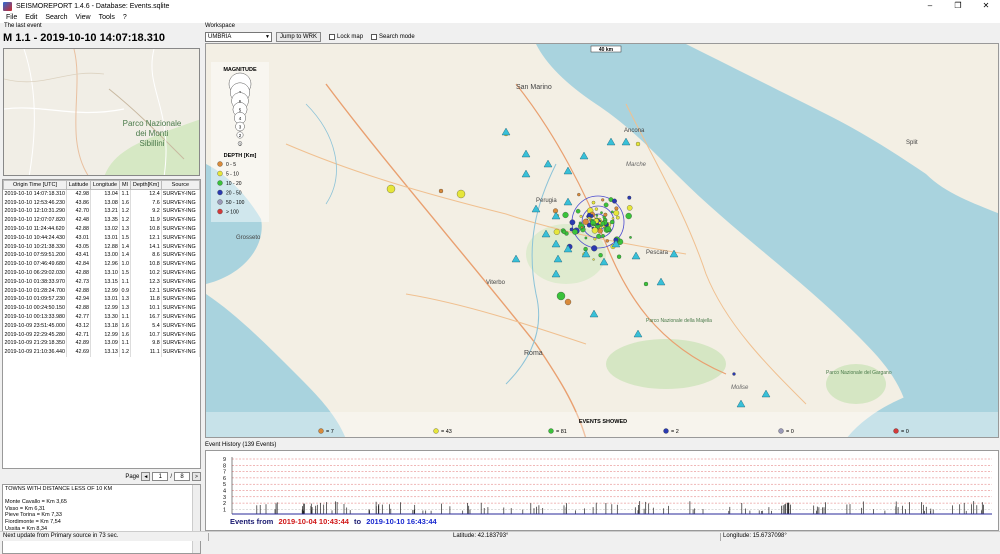 The width and height of the screenshot is (1000, 554). Describe the element at coordinates (299, 36) in the screenshot. I see `jump-to-workspace-button: Jump to WRK` at that location.